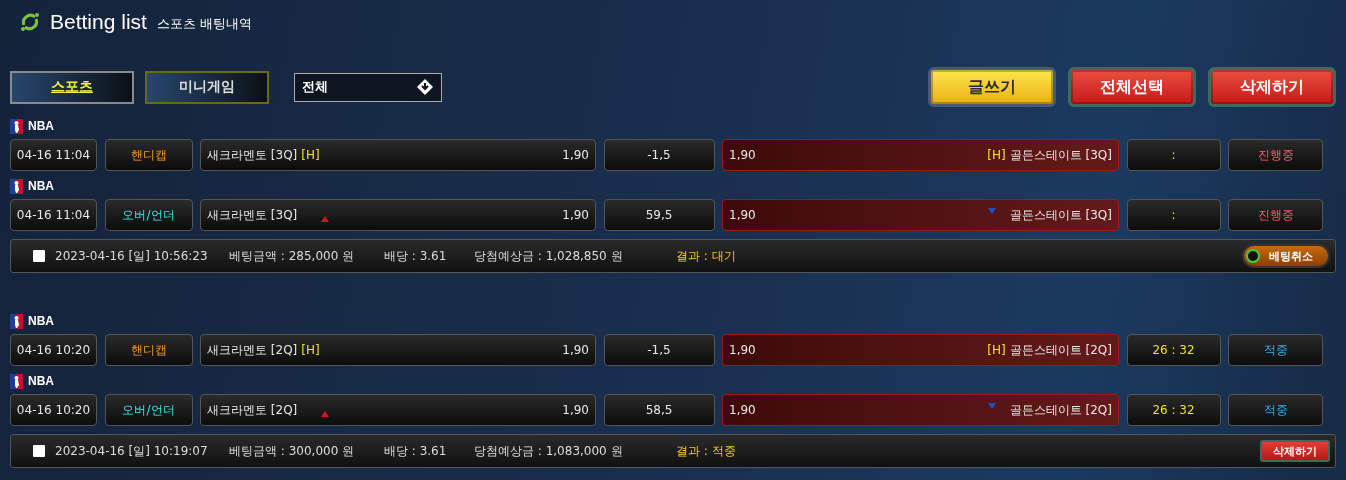 The width and height of the screenshot is (1346, 480). I want to click on line-value: 59,5, so click(659, 215).